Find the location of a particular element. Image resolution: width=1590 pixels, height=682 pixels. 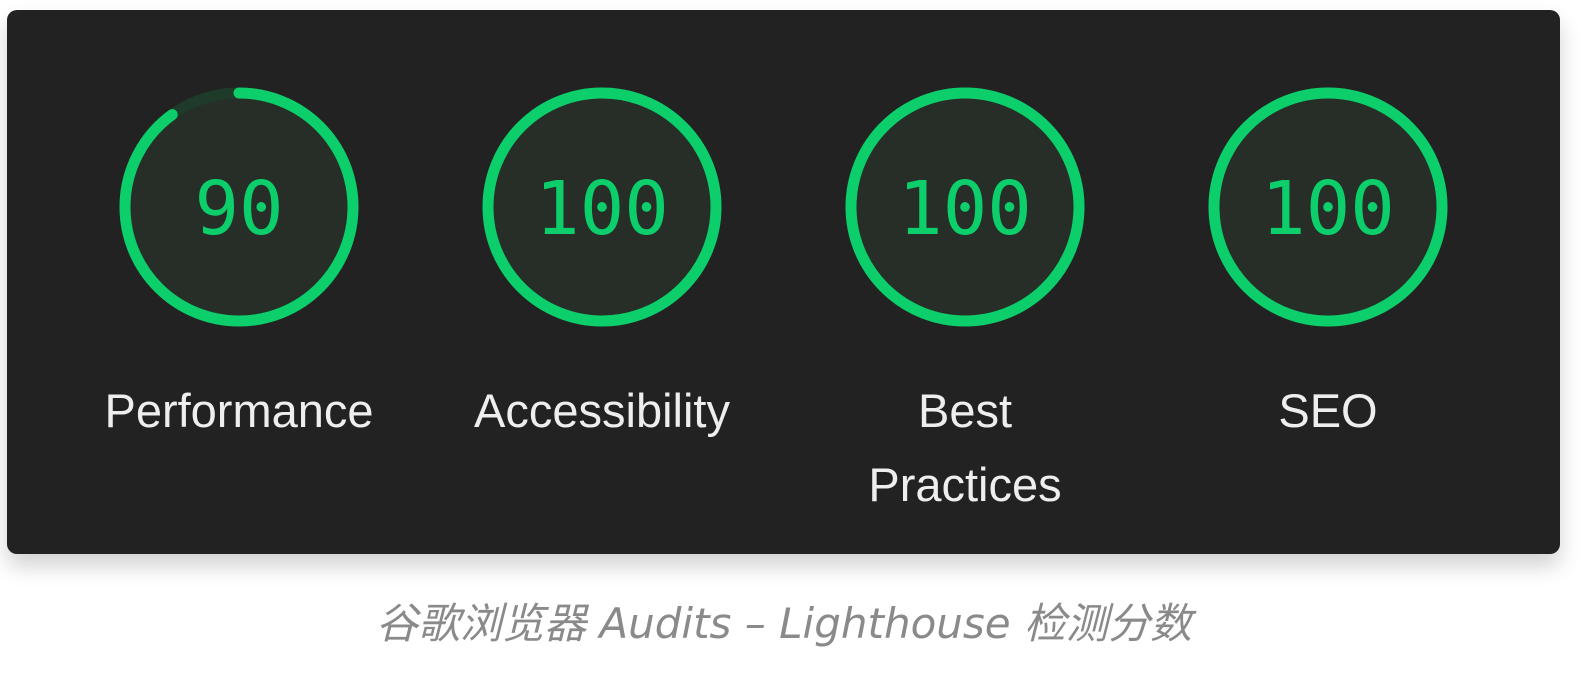

gauge-accessibility: 100 Accessibility is located at coordinates (602, 266).